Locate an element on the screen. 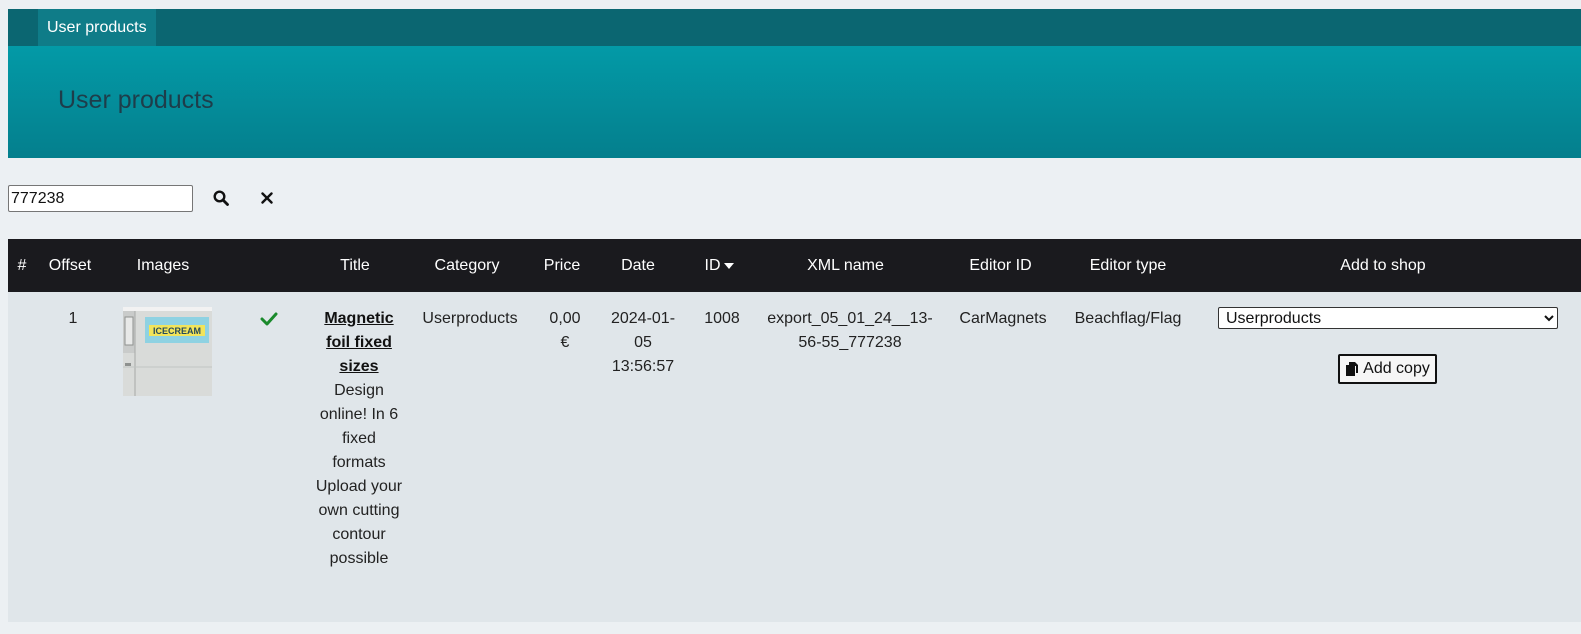  category-cell: Userproducts is located at coordinates (470, 318).